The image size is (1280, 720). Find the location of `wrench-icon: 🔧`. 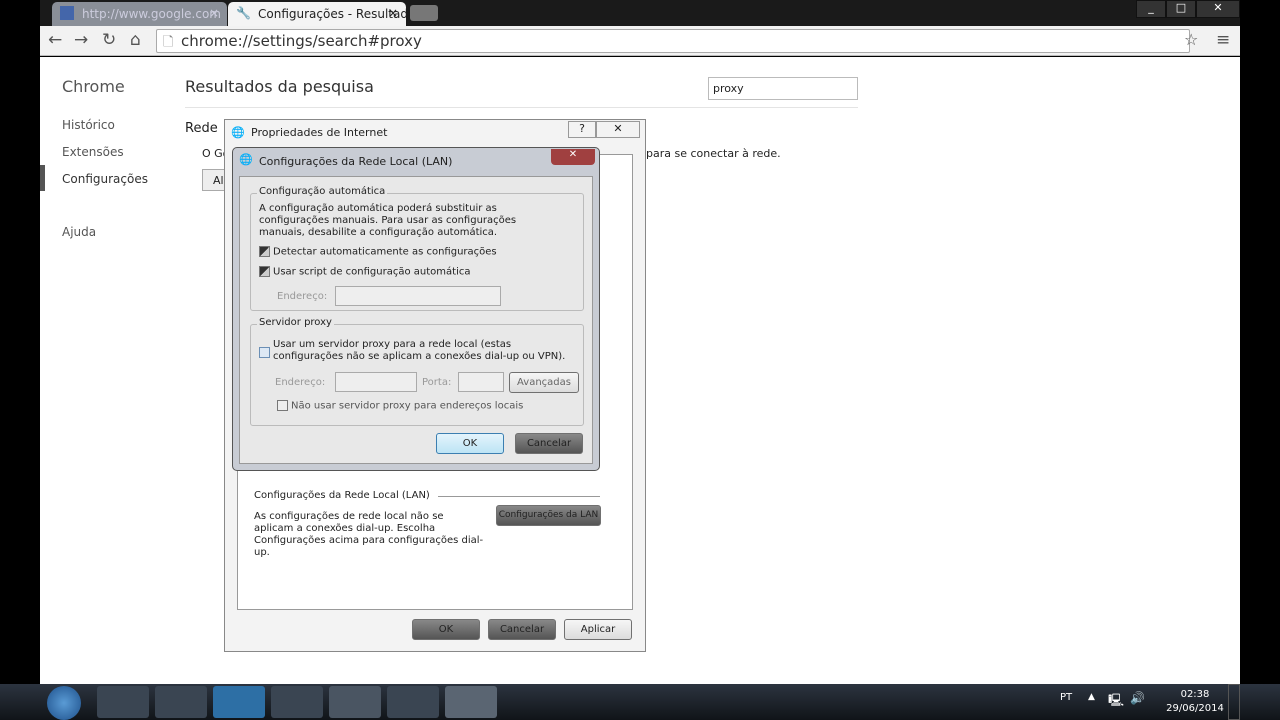

wrench-icon: 🔧 is located at coordinates (243, 13).